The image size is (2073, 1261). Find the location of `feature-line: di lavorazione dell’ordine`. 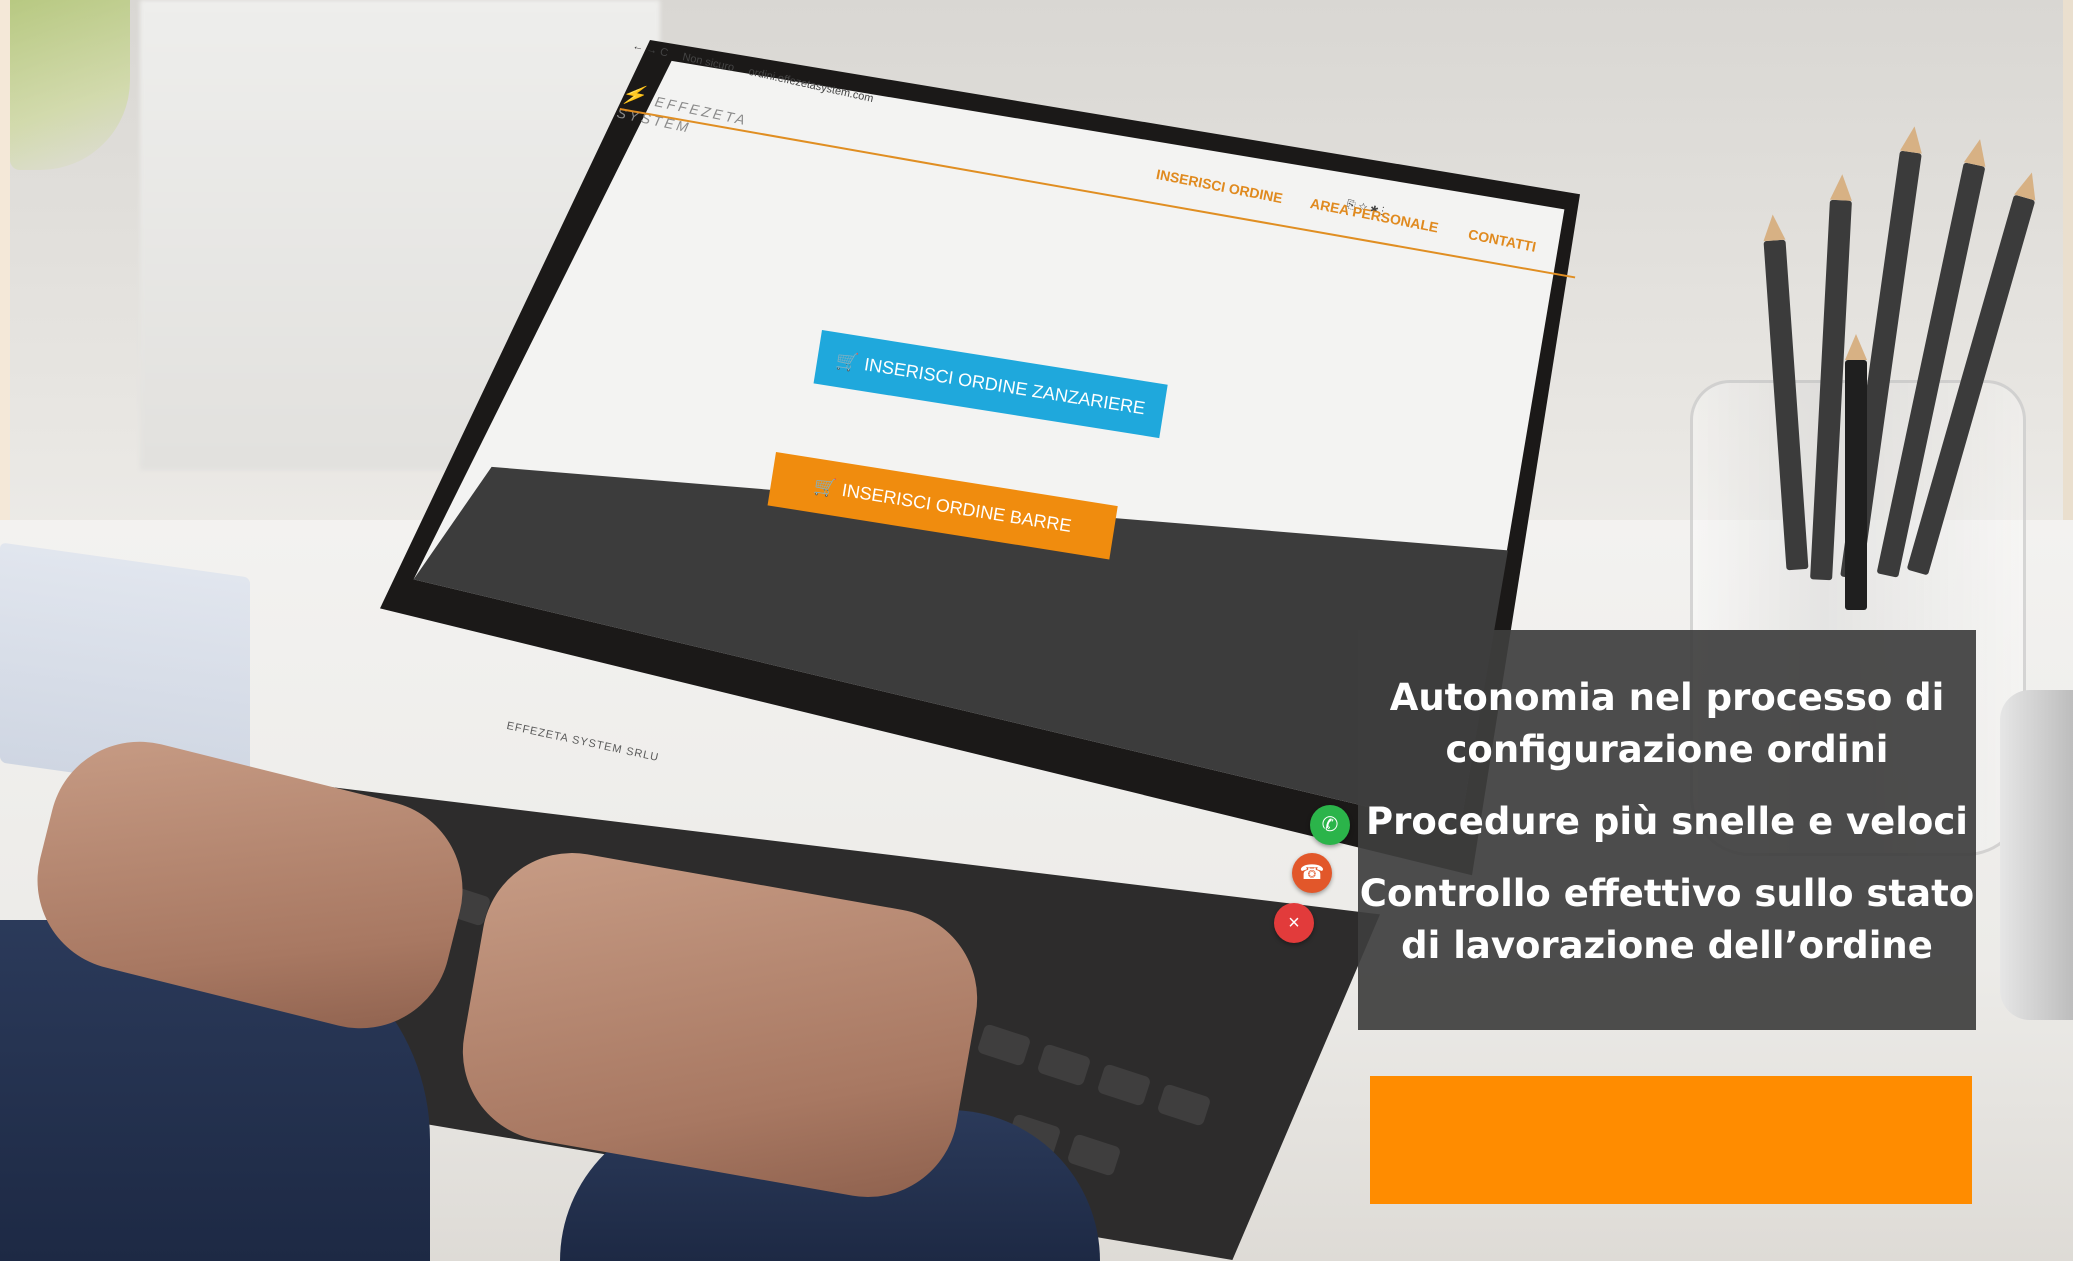

feature-line: di lavorazione dell’ordine is located at coordinates (1667, 945).